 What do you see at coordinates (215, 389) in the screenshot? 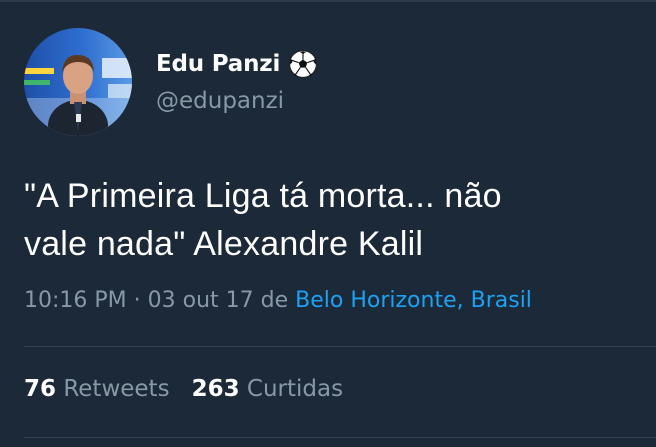
I see `likes-count: 263` at bounding box center [215, 389].